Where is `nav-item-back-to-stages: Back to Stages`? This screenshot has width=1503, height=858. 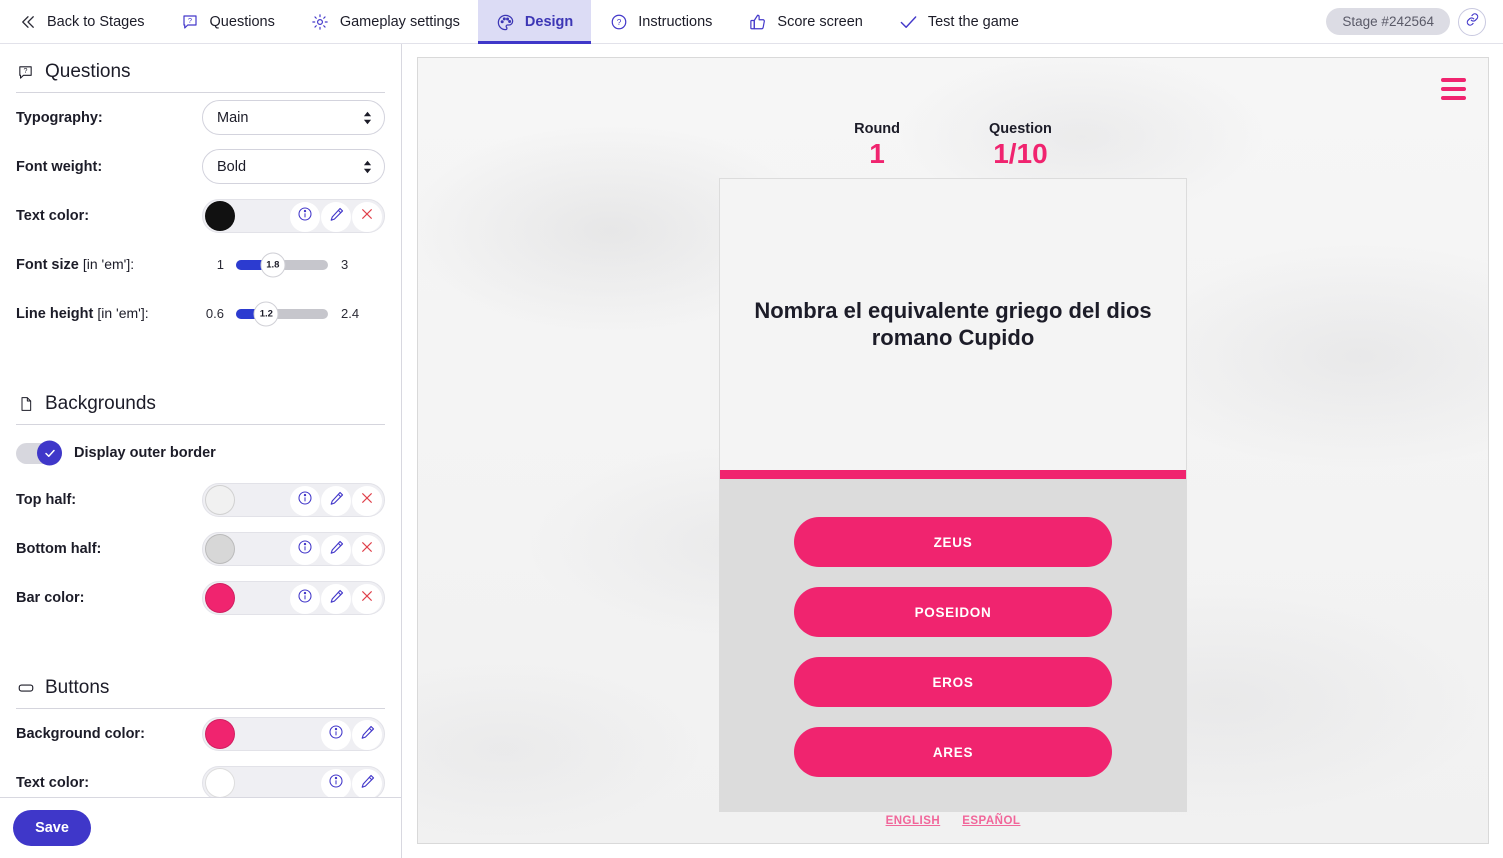 nav-item-back-to-stages: Back to Stages is located at coordinates (81, 22).